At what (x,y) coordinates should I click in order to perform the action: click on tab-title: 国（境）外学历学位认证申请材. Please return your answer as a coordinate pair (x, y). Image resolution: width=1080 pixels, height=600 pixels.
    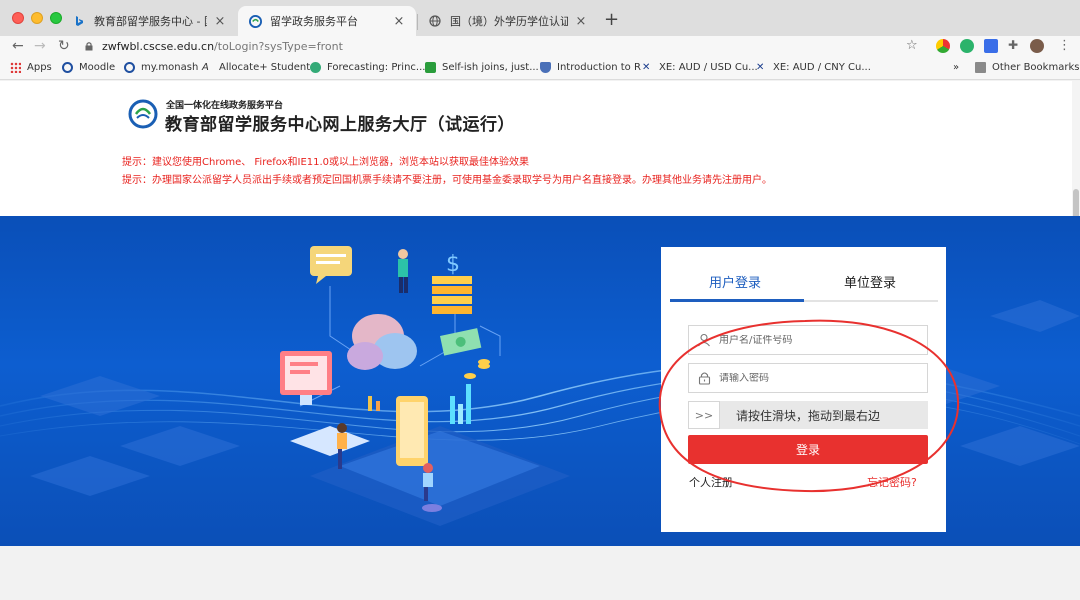
    Looking at the image, I should click on (509, 21).